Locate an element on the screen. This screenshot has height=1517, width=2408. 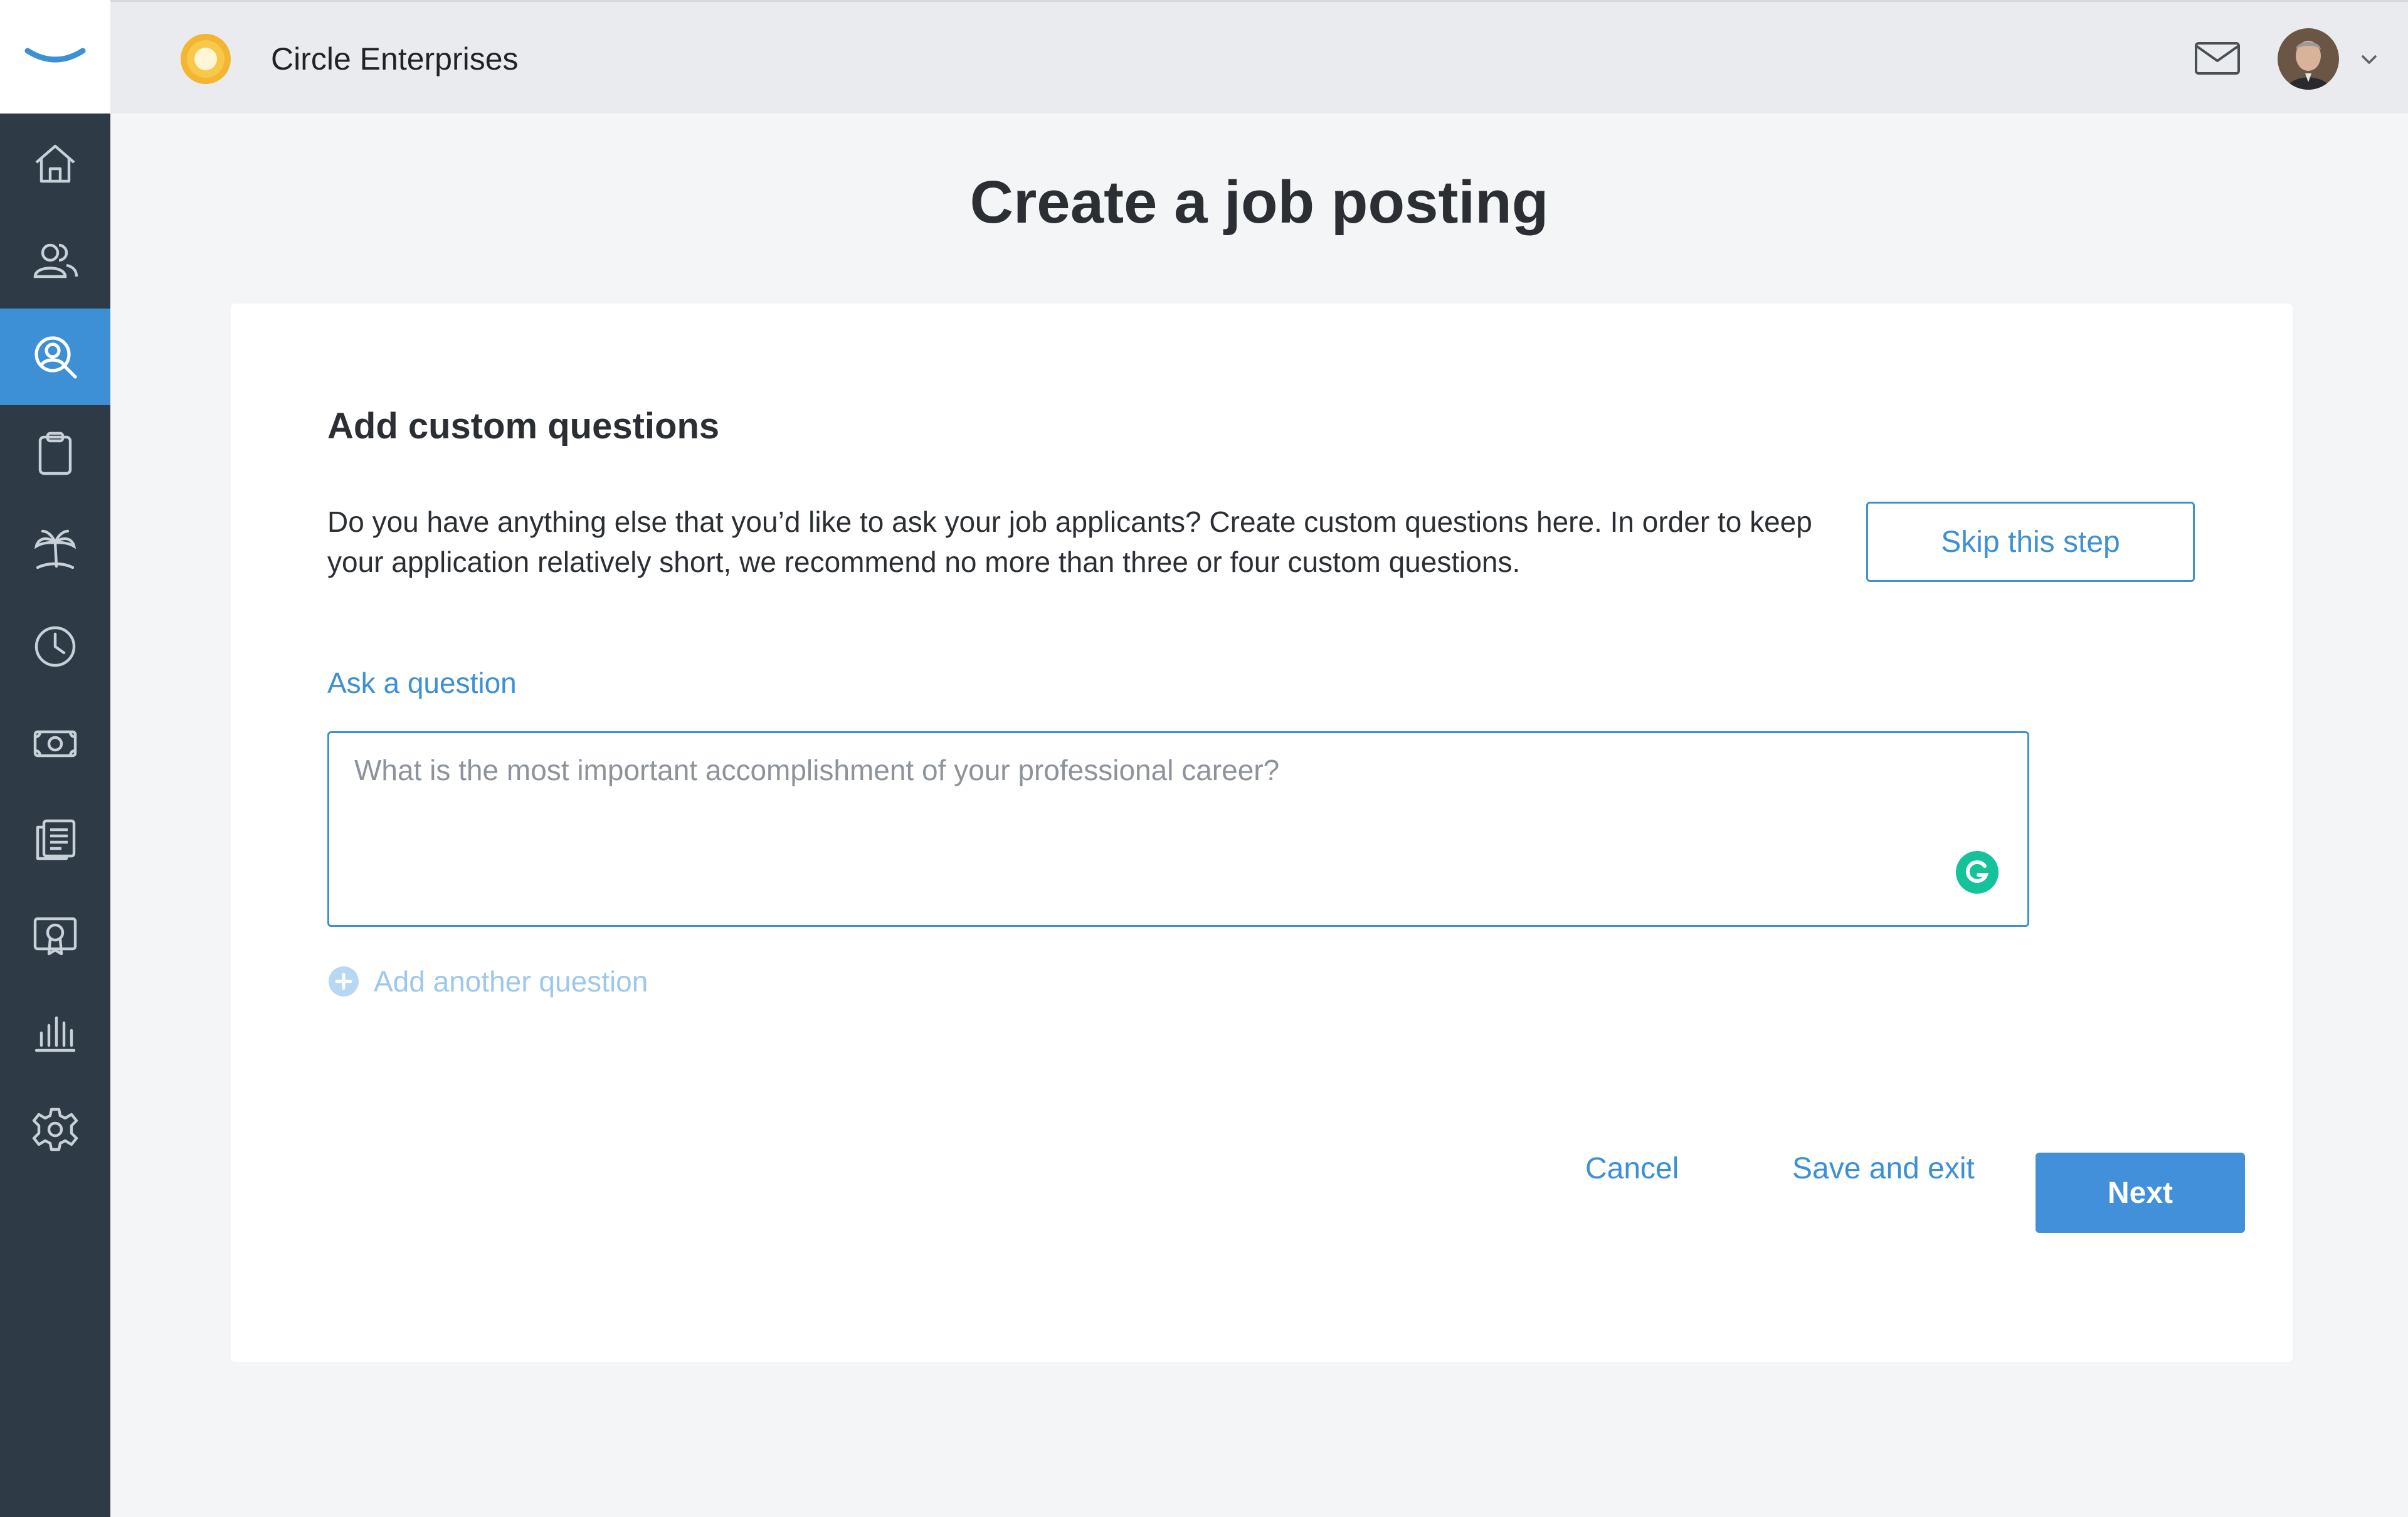
company-name: Circle Enterprises is located at coordinates (395, 59).